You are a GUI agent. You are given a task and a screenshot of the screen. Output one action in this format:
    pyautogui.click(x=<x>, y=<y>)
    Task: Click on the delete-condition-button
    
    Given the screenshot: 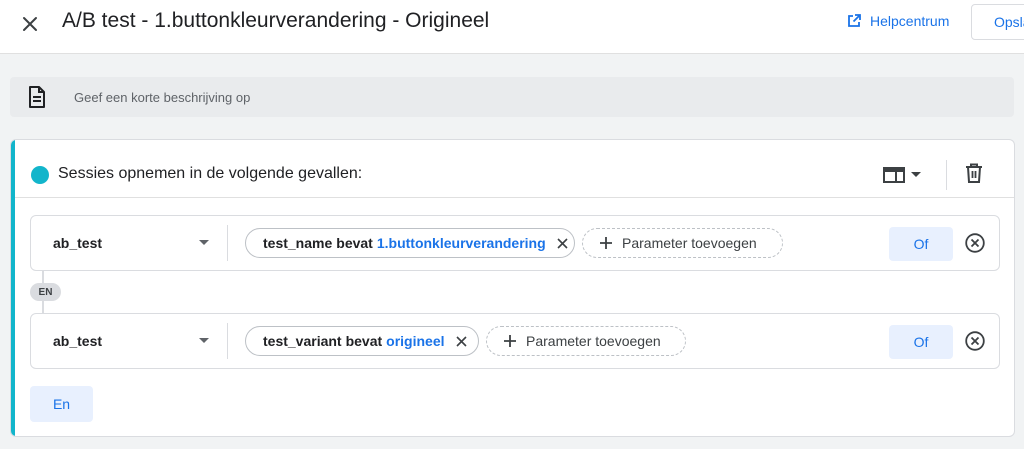 What is the action you would take?
    pyautogui.click(x=974, y=175)
    